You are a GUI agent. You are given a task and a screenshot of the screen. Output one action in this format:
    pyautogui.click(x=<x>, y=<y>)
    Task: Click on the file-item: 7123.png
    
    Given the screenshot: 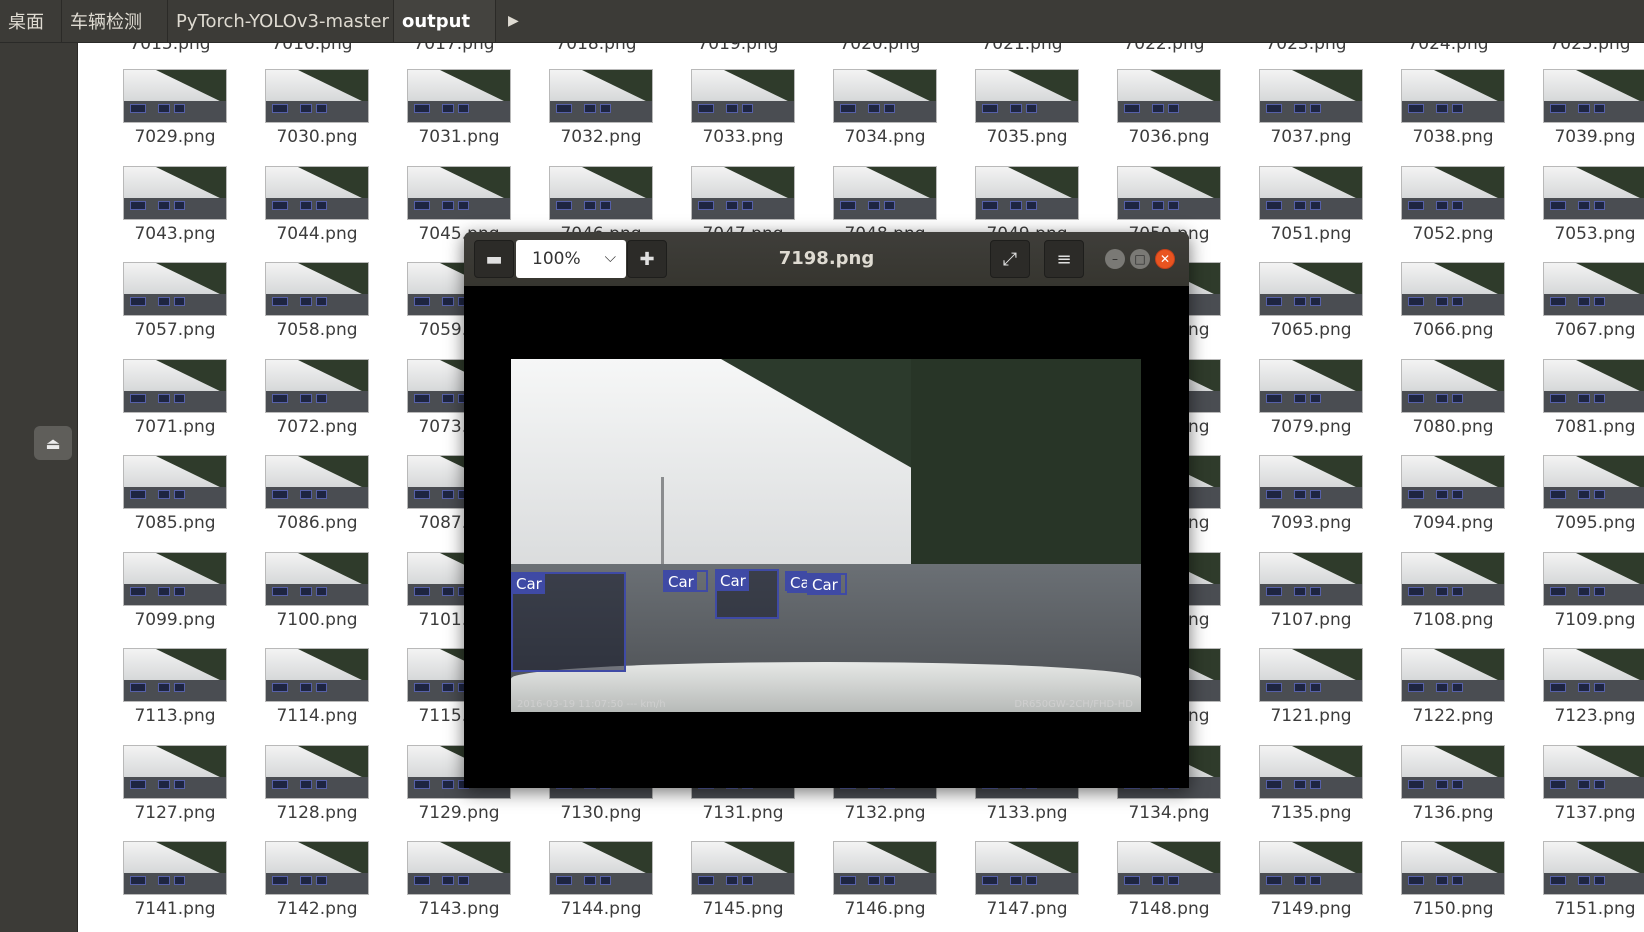 What is the action you would take?
    pyautogui.click(x=1581, y=696)
    